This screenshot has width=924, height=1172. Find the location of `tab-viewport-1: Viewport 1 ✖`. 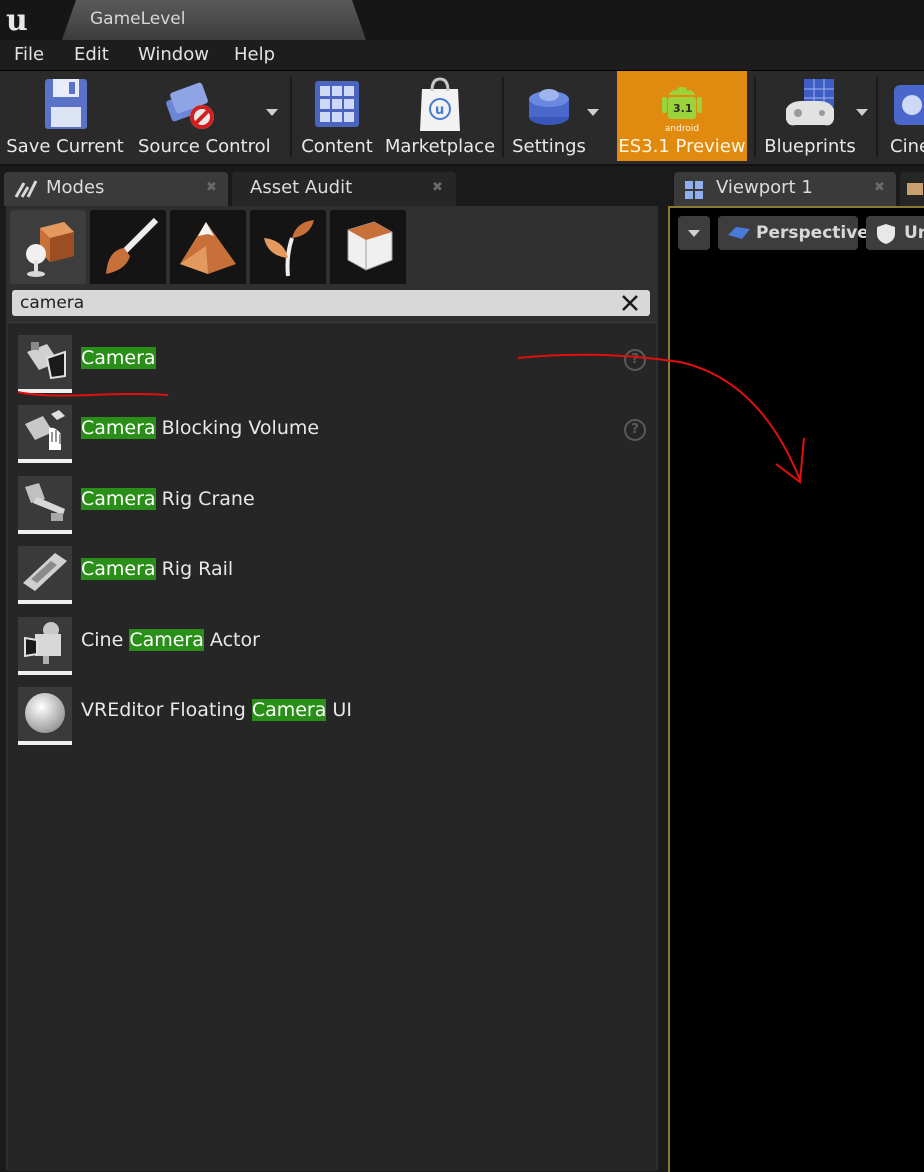

tab-viewport-1: Viewport 1 ✖ is located at coordinates (785, 189).